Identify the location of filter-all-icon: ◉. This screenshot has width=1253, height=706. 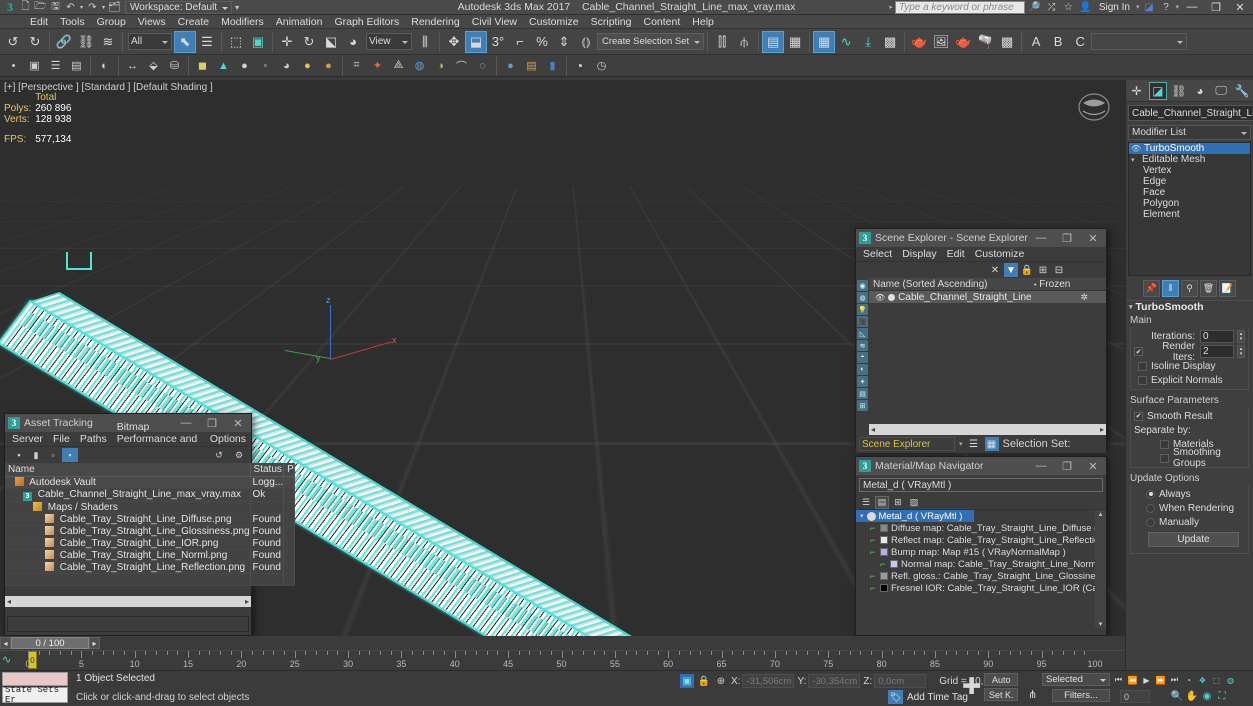
(862, 285).